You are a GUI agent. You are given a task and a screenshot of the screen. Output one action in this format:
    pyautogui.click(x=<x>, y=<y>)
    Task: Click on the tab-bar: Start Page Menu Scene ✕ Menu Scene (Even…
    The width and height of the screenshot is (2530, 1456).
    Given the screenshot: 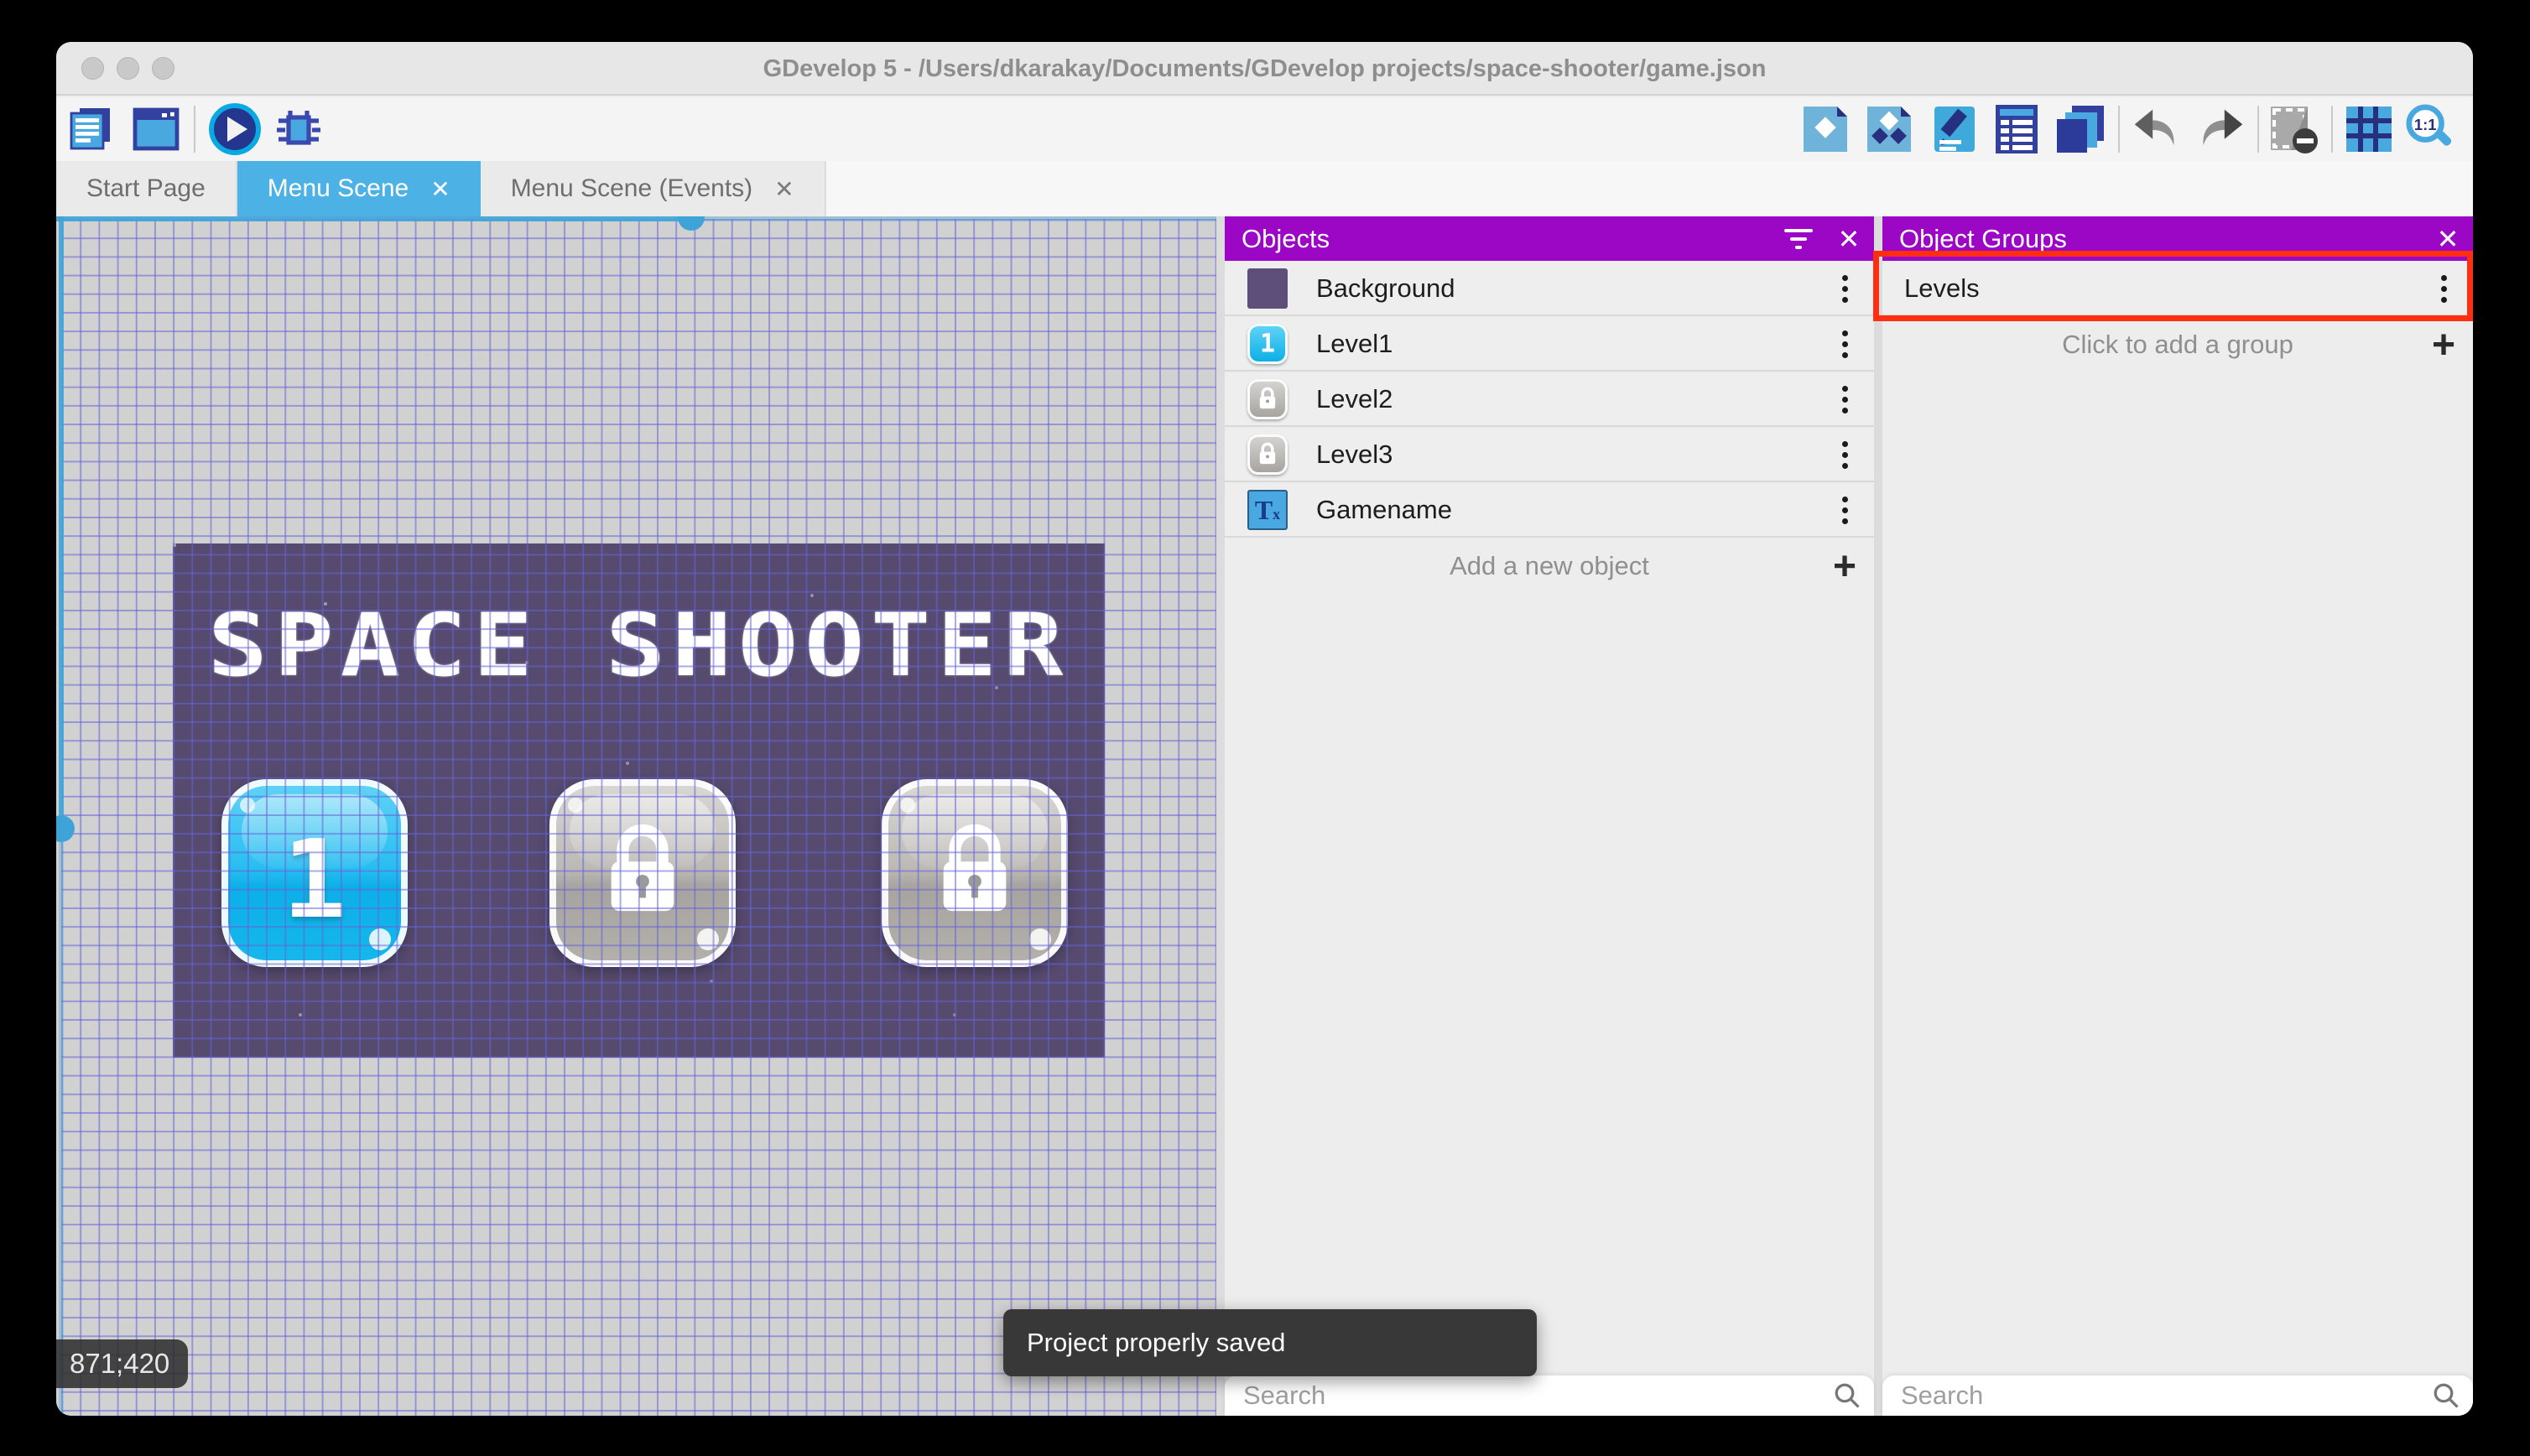 What is the action you would take?
    pyautogui.click(x=1264, y=188)
    